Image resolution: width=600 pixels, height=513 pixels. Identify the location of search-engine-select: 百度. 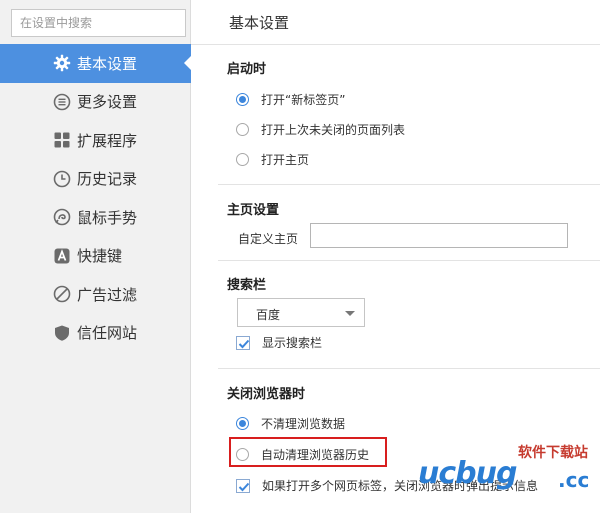
(301, 312).